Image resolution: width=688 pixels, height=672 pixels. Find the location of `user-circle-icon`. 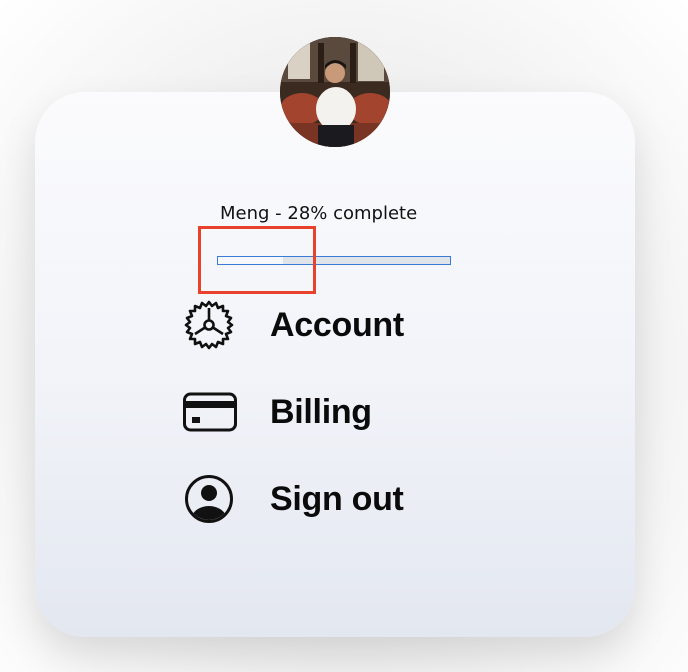

user-circle-icon is located at coordinates (211, 499).